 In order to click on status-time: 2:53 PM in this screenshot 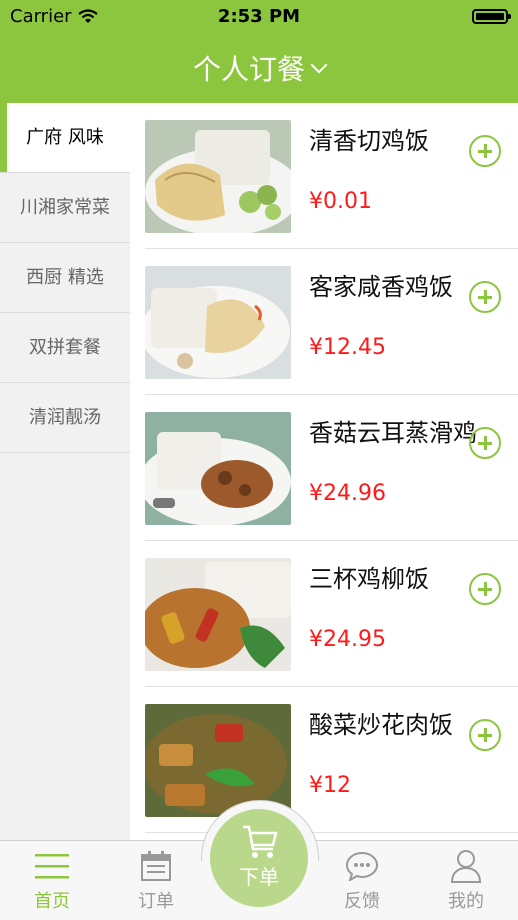, I will do `click(259, 16)`.